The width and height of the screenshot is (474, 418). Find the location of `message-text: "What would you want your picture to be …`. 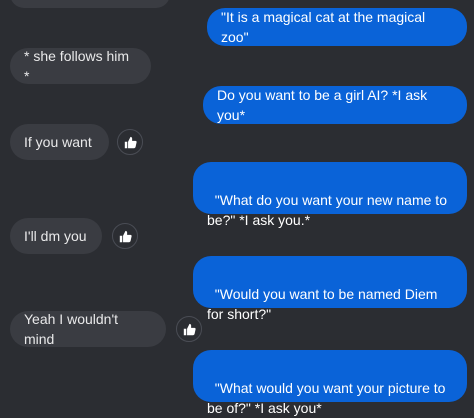

message-text: "What would you want your picture to be … is located at coordinates (328, 398).